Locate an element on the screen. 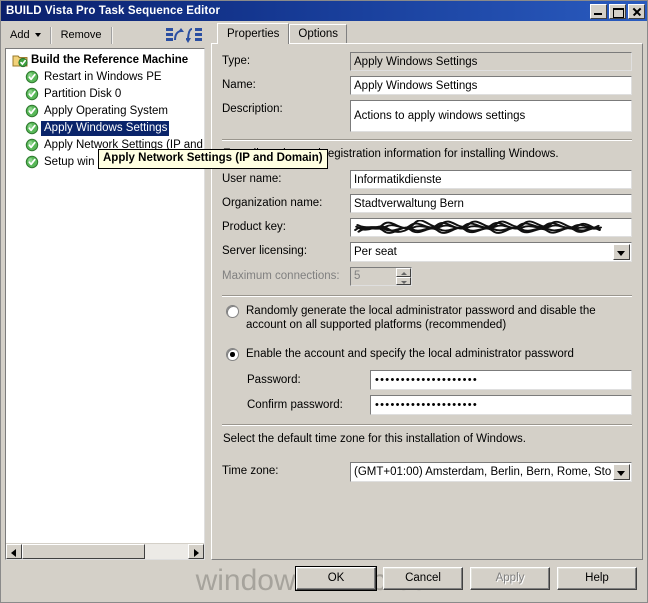 Image resolution: width=648 pixels, height=603 pixels. help-button: Help is located at coordinates (597, 578).